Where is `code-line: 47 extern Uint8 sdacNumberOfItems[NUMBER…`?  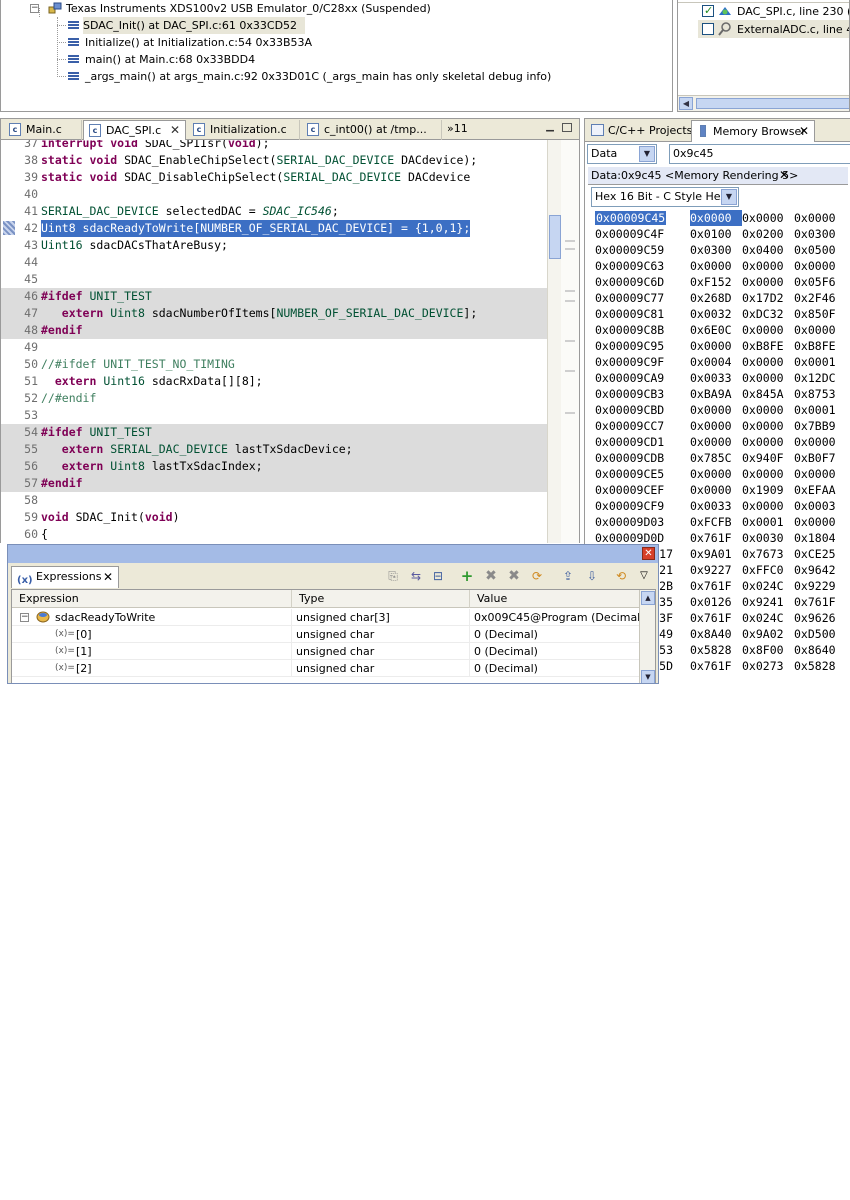 code-line: 47 extern Uint8 sdacNumberOfItems[NUMBER… is located at coordinates (274, 313).